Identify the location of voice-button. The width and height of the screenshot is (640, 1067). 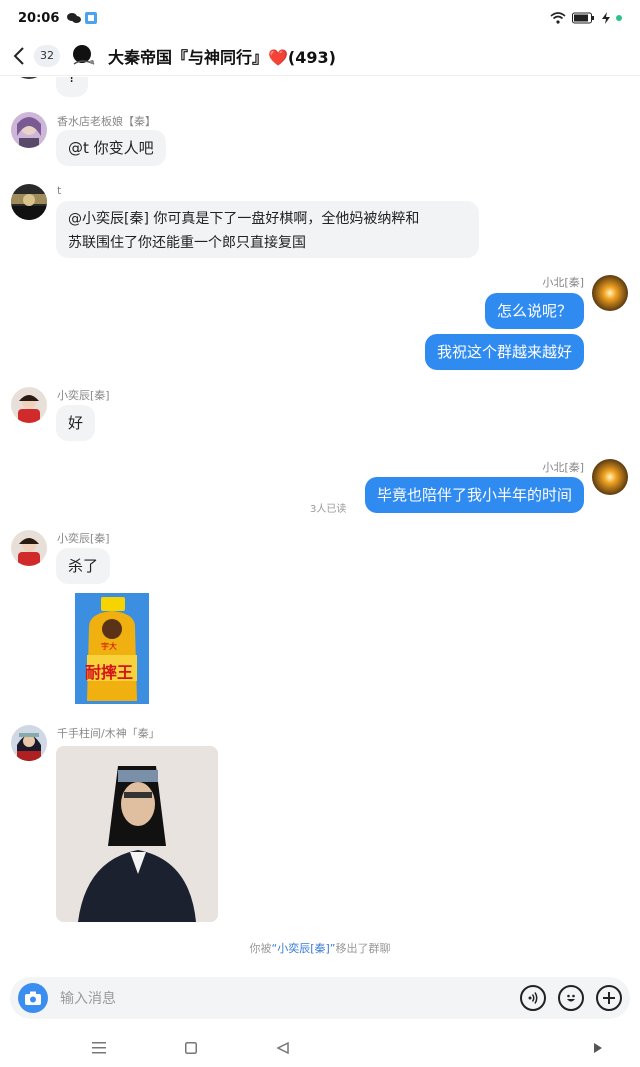
(533, 998).